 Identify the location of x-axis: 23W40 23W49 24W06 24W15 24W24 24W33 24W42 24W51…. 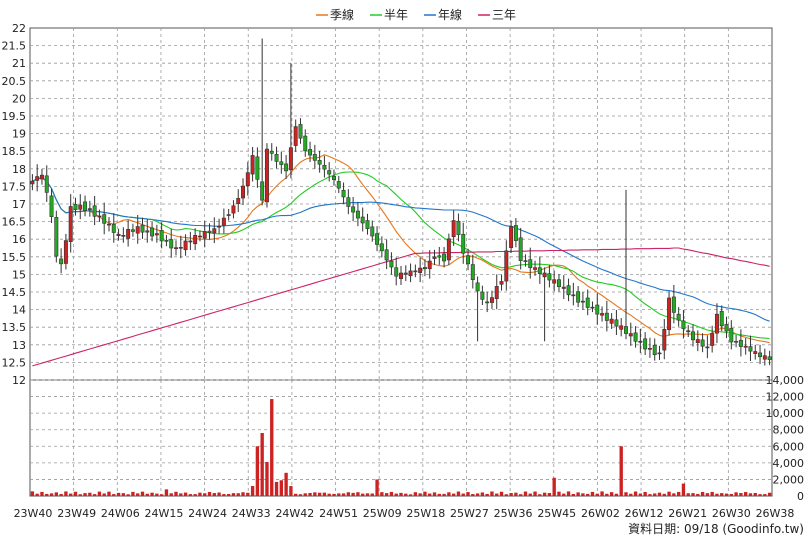
(404, 513).